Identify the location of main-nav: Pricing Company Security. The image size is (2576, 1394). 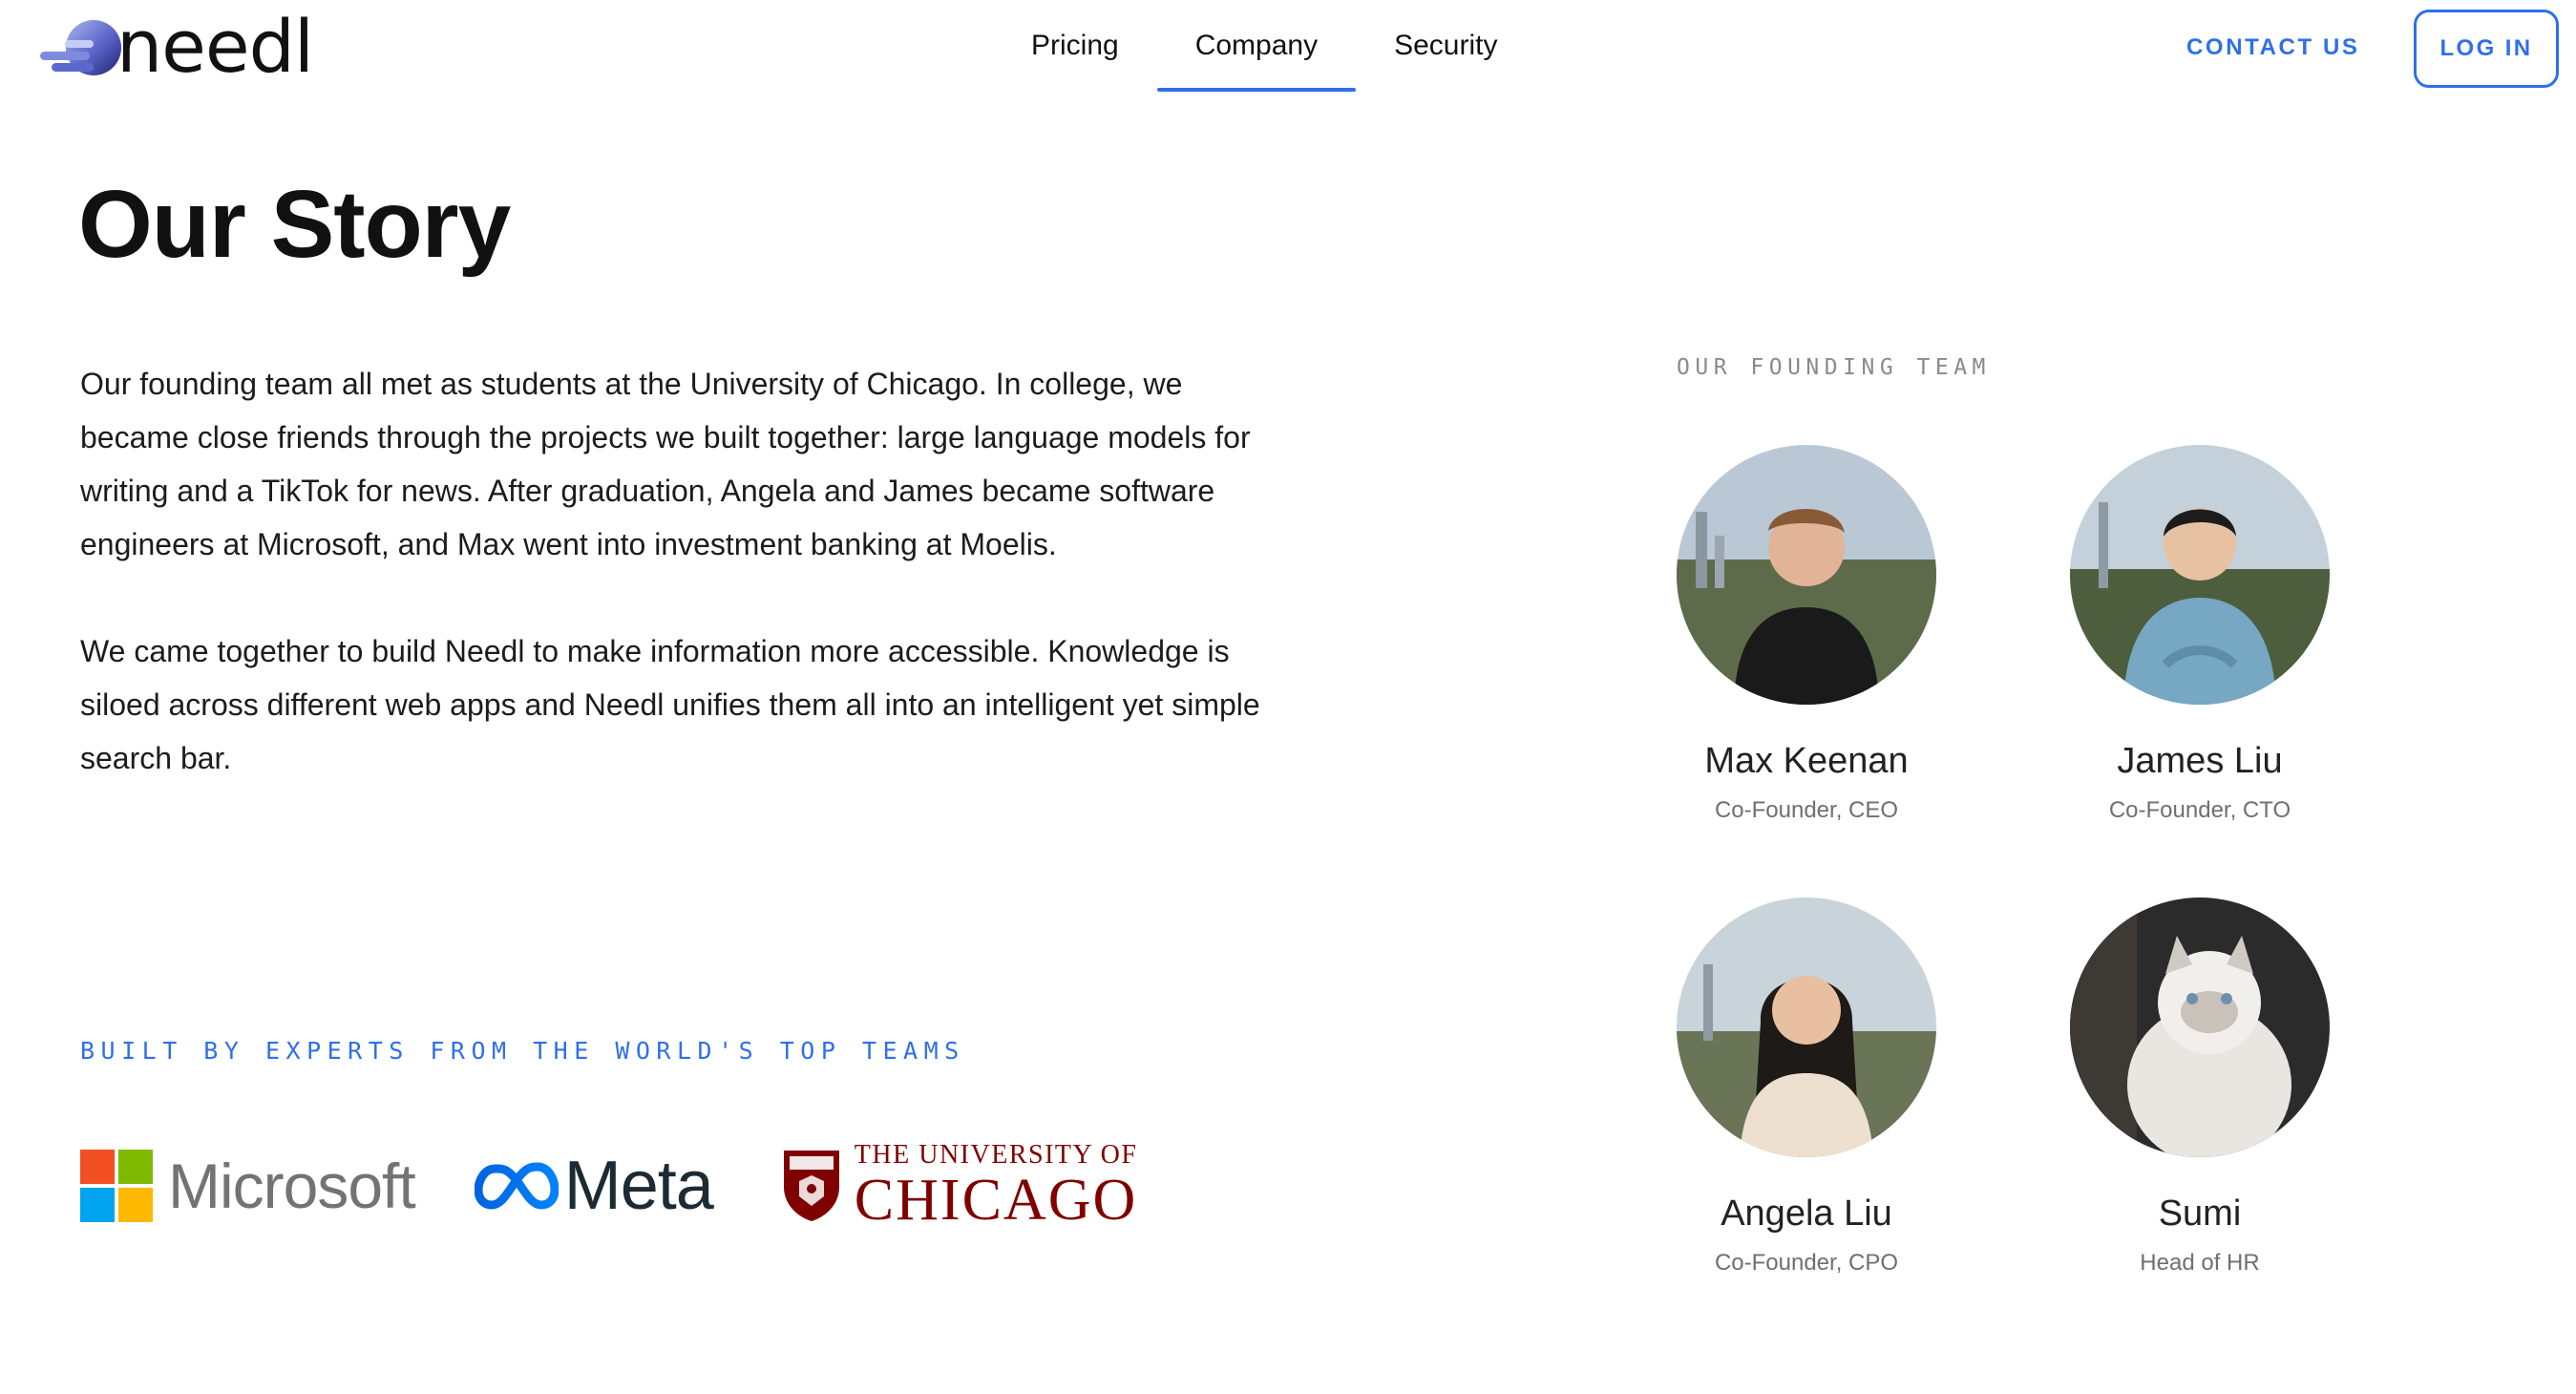
(1264, 46).